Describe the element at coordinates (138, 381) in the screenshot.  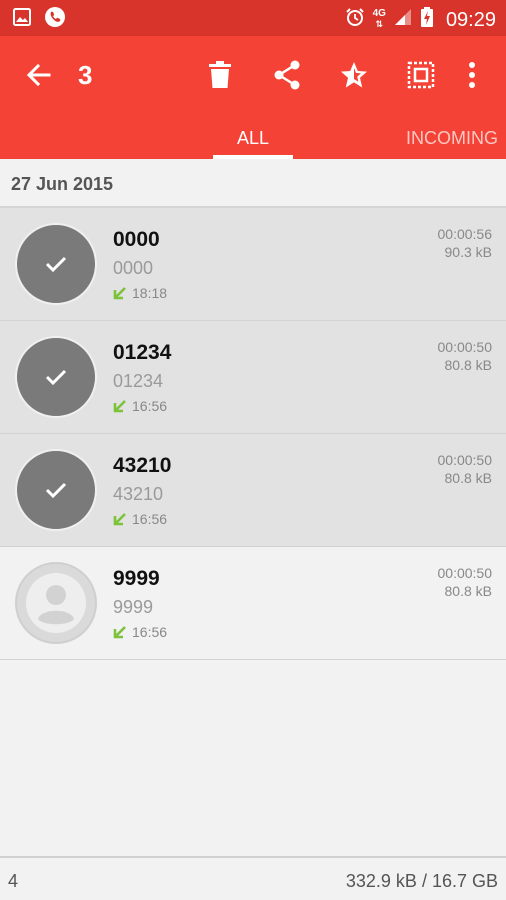
I see `phone-number: 01234` at that location.